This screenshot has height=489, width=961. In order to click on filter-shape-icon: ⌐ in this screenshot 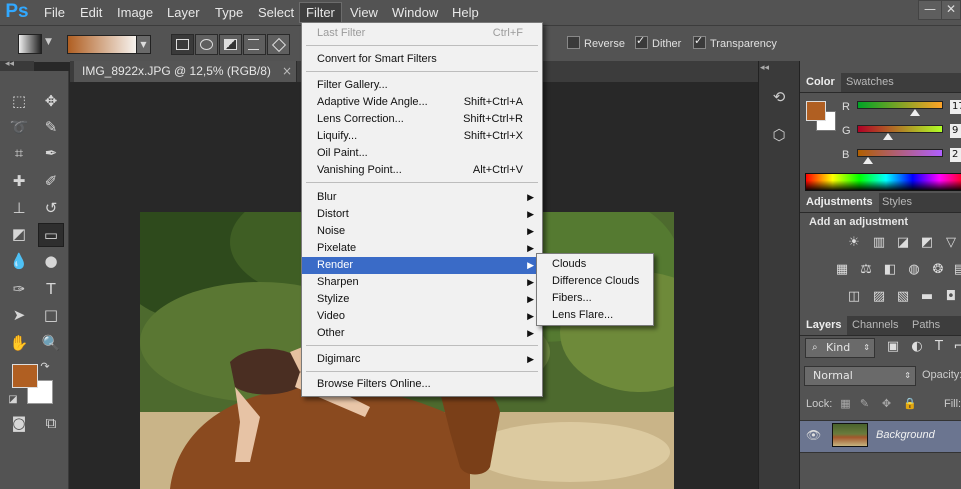, I will do `click(955, 347)`.